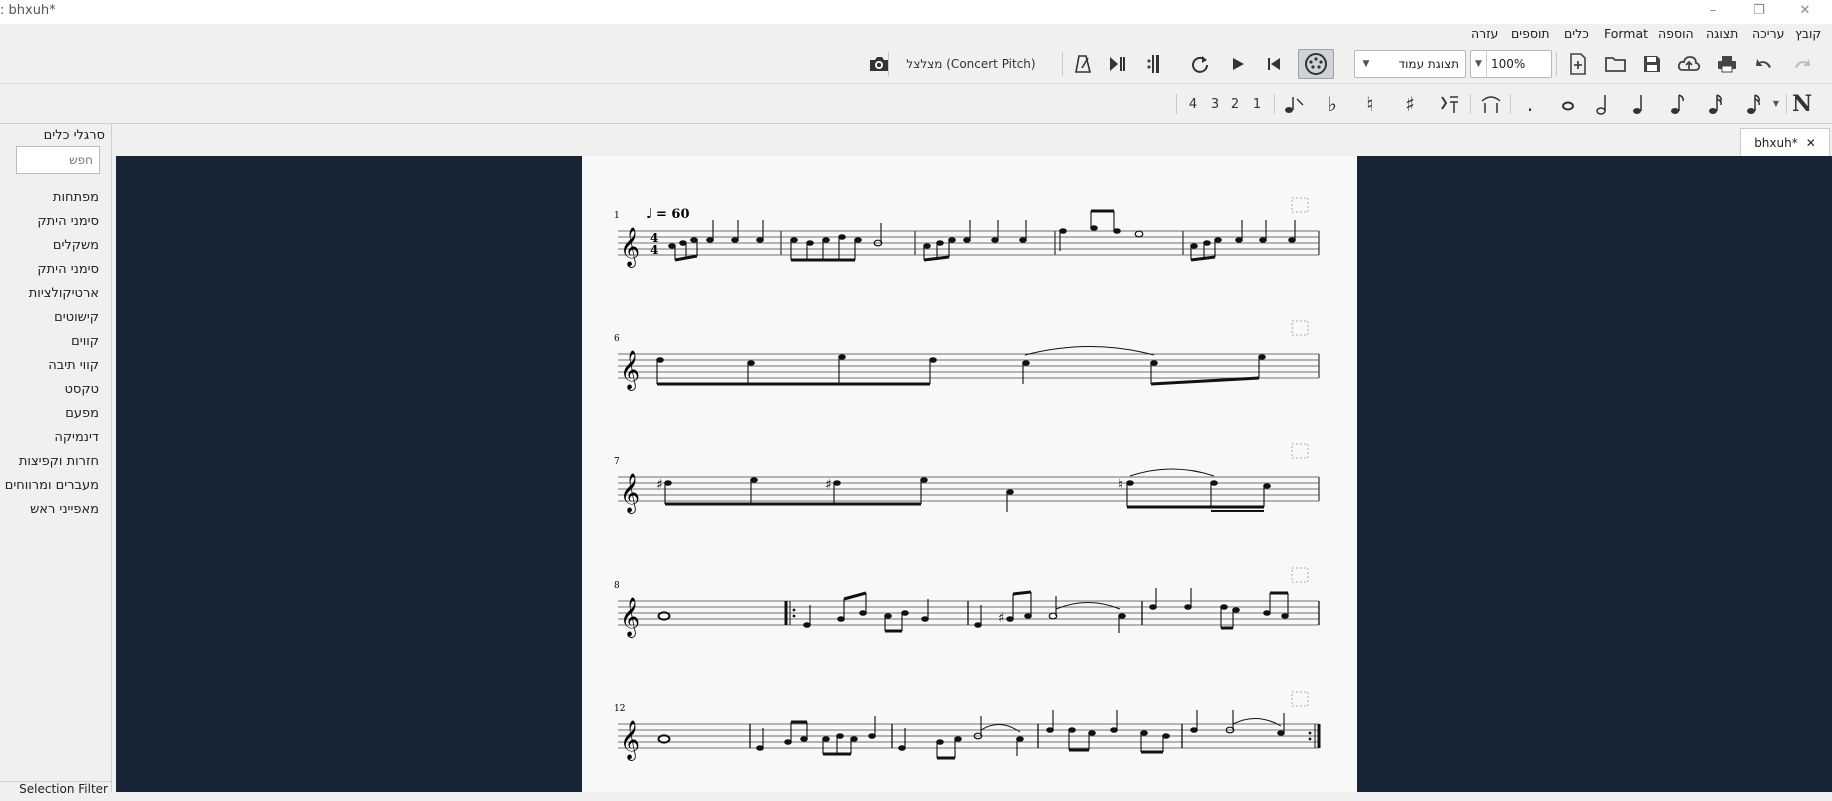 The width and height of the screenshot is (1832, 801). Describe the element at coordinates (85, 341) in the screenshot. I see `palette-lines: קווים` at that location.